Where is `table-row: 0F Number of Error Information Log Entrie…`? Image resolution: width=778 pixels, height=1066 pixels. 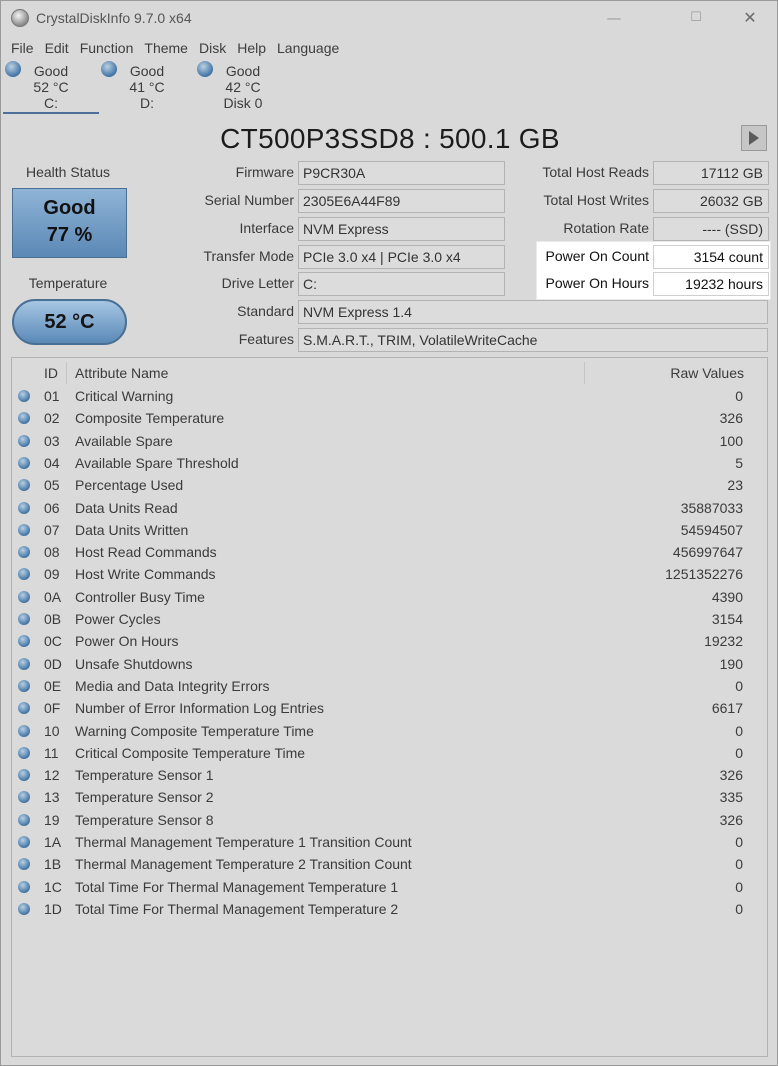
table-row: 0F Number of Error Information Log Entrie… is located at coordinates (390, 709).